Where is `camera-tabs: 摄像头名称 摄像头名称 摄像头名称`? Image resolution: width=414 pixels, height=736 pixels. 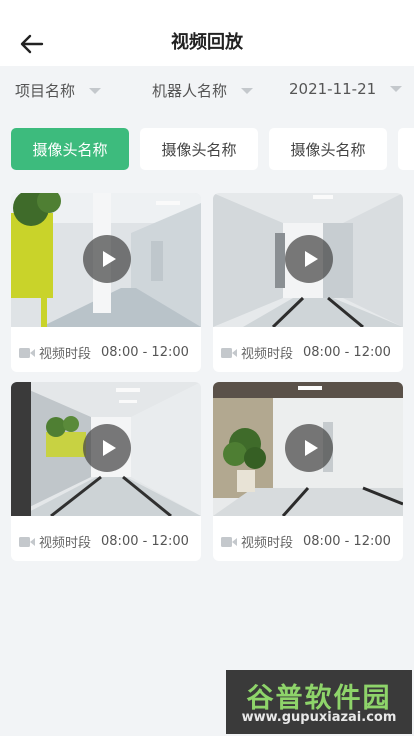
camera-tabs: 摄像头名称 摄像头名称 摄像头名称 is located at coordinates (207, 150).